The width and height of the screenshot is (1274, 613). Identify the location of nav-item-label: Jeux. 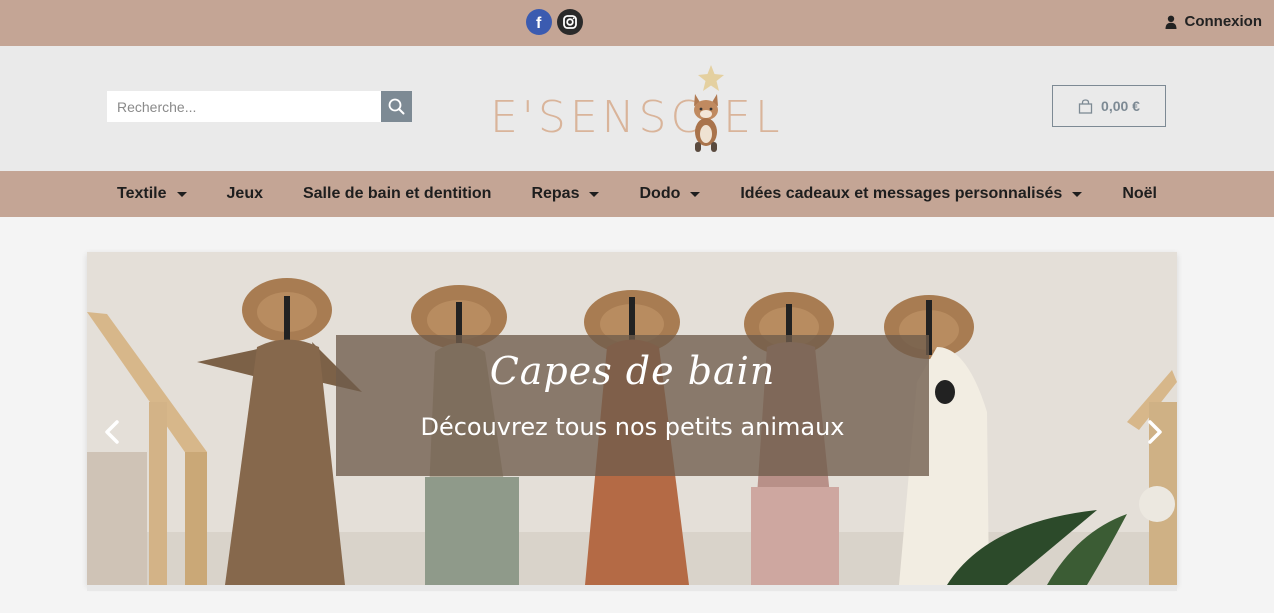
(244, 193).